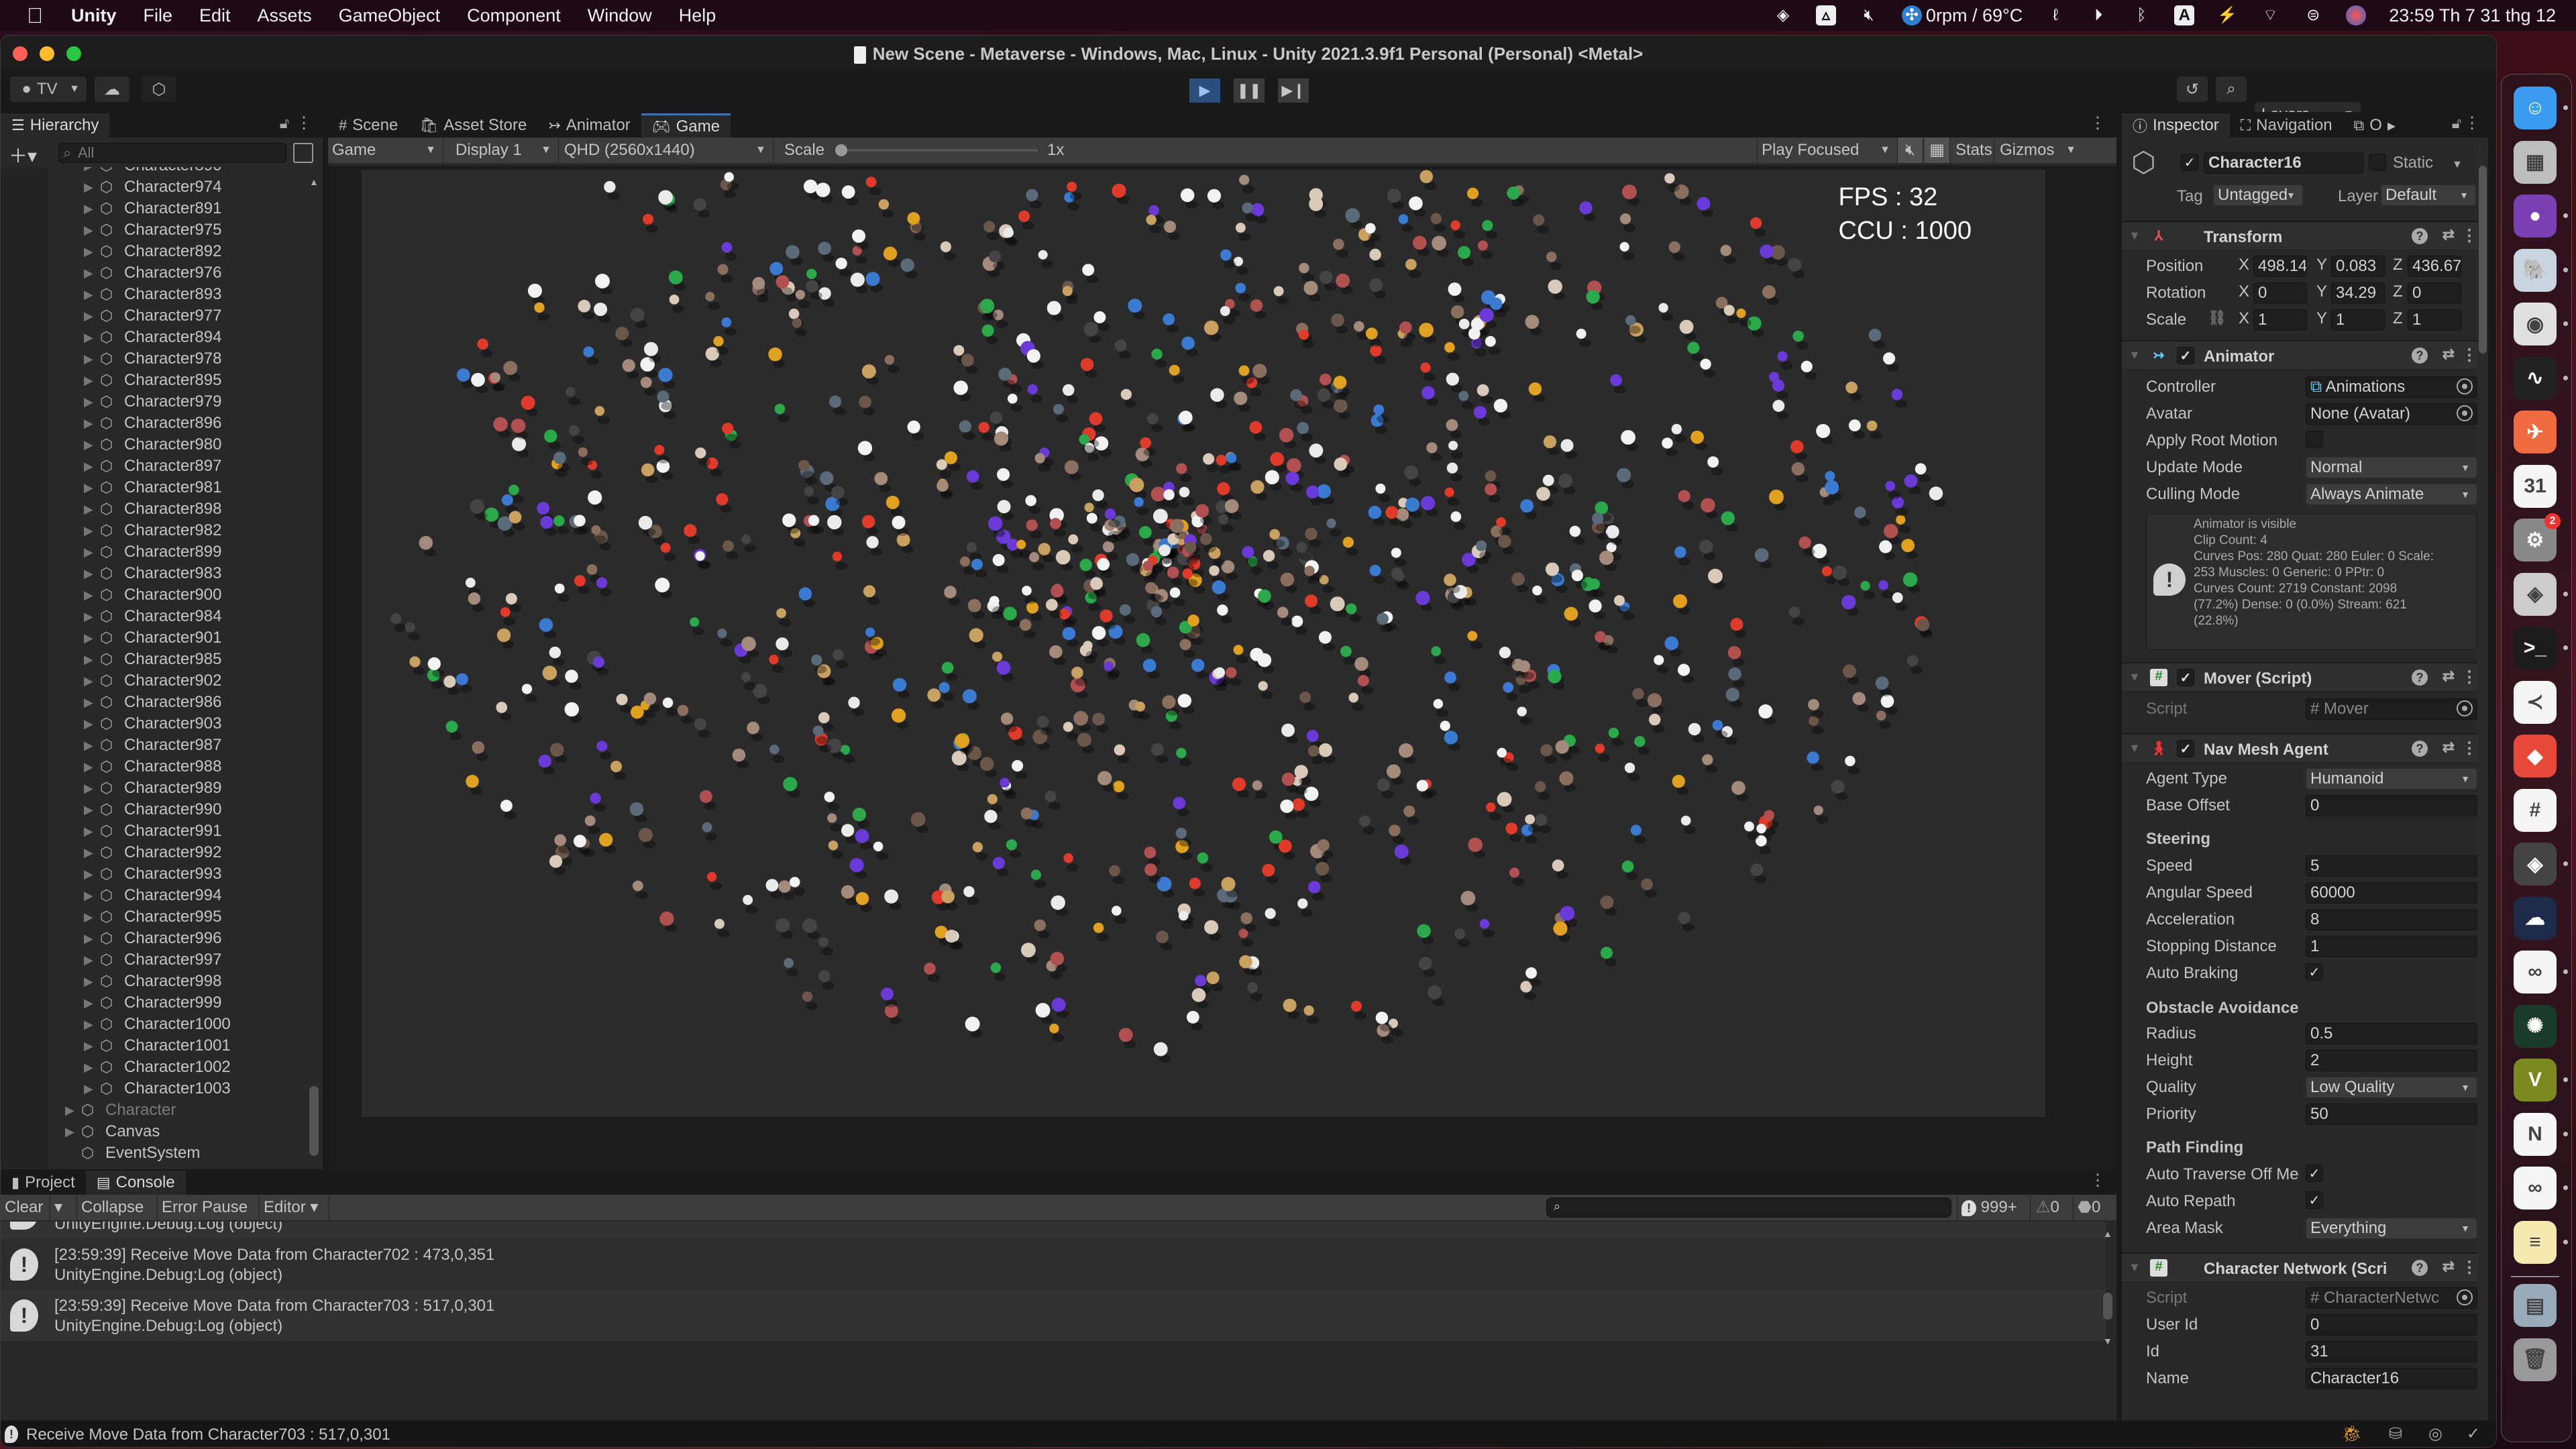  Describe the element at coordinates (2391, 1325) in the screenshot. I see `user-id-input: 0` at that location.